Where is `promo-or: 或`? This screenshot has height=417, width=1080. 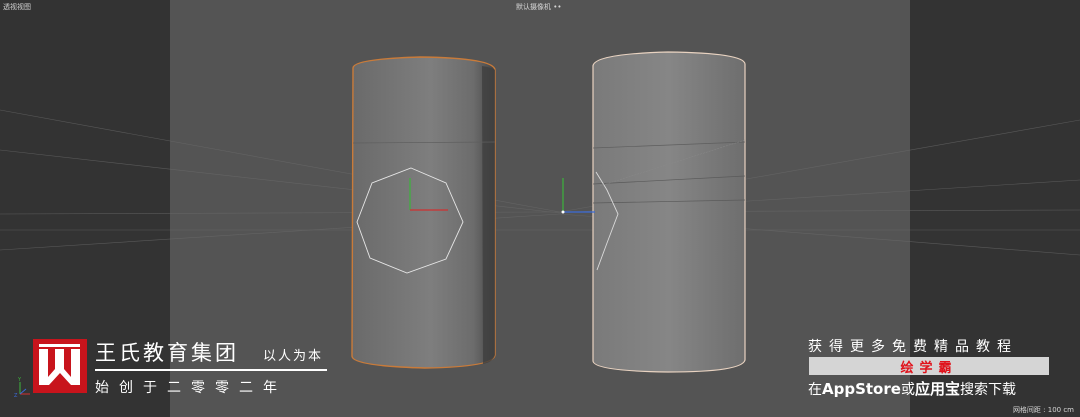
promo-or: 或 is located at coordinates (907, 390).